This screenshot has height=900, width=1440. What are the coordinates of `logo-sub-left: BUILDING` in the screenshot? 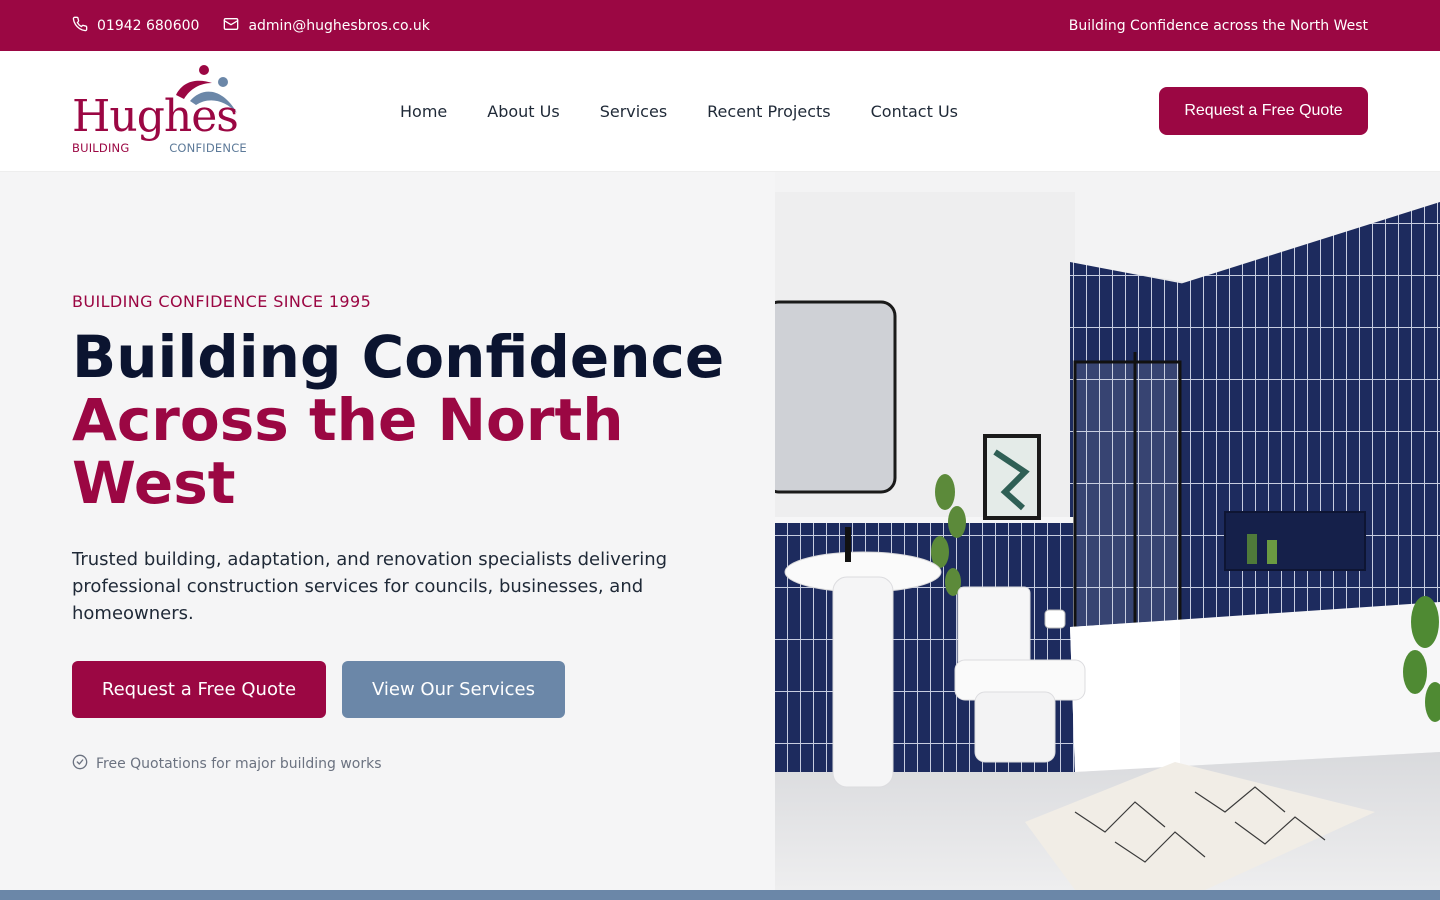 It's located at (101, 148).